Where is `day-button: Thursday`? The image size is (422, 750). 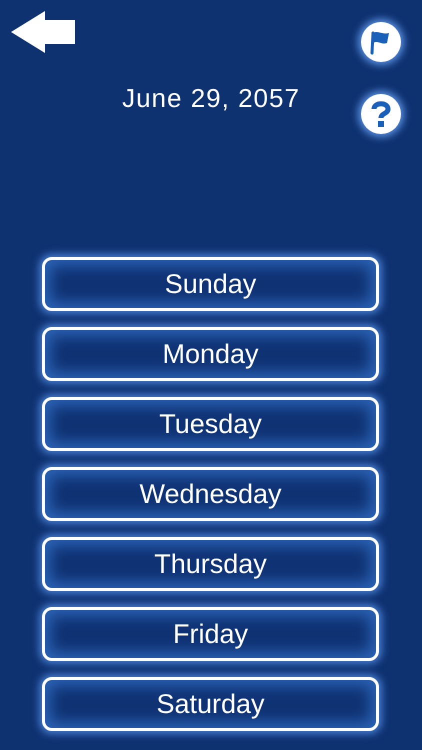
day-button: Thursday is located at coordinates (210, 564).